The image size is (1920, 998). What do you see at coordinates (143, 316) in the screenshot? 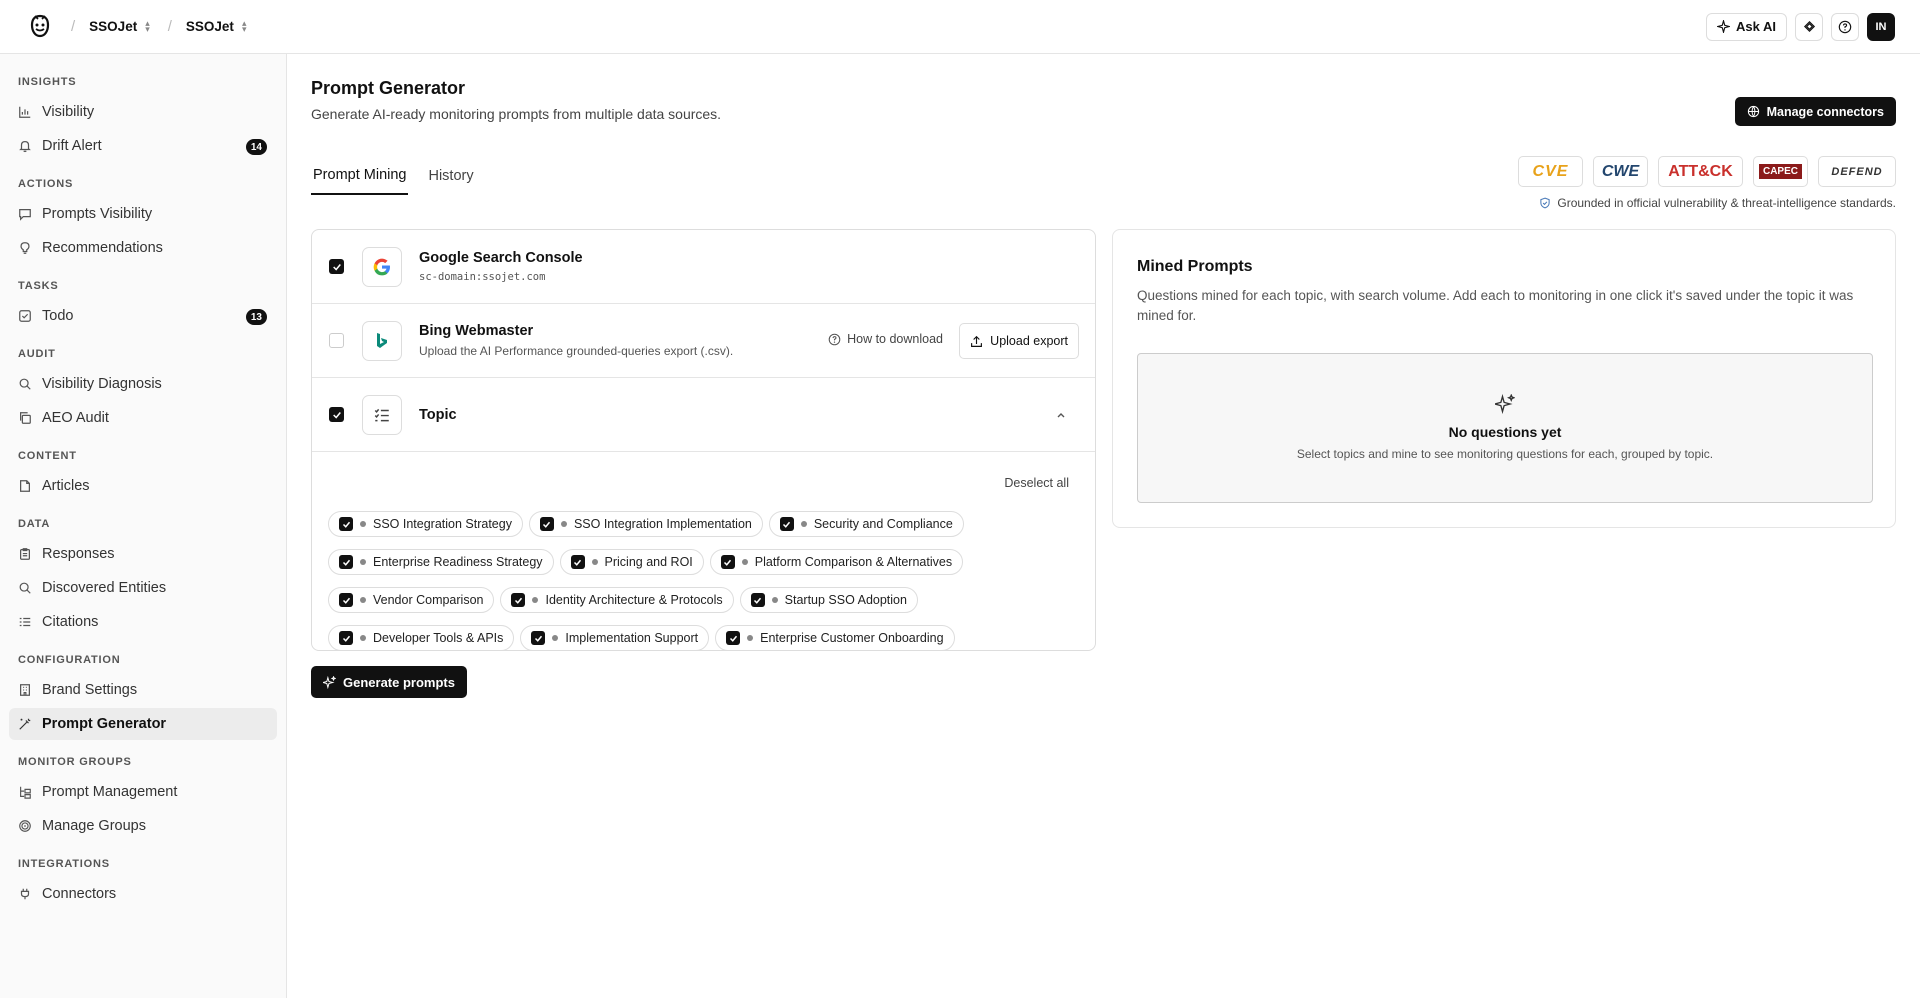
I see `sidebar-item-todo: Todo 13` at bounding box center [143, 316].